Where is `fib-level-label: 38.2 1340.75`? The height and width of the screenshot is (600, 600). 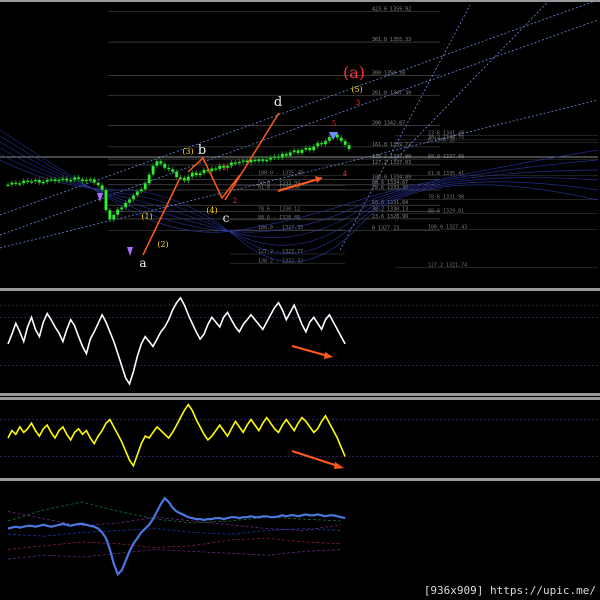 fib-level-label: 38.2 1340.75 is located at coordinates (446, 138).